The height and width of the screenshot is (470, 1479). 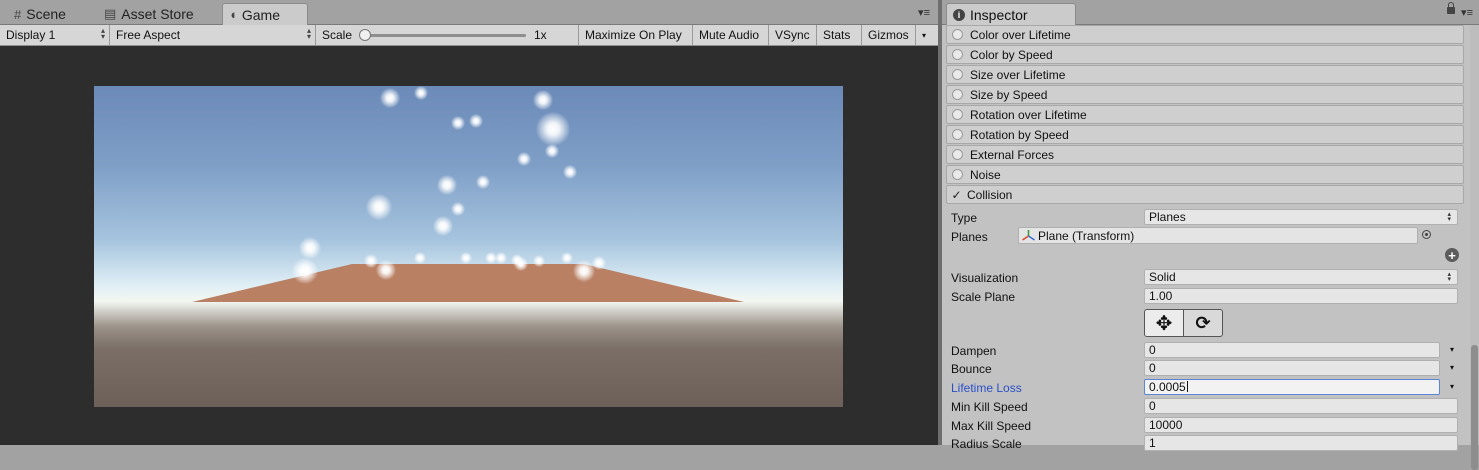 What do you see at coordinates (974, 351) in the screenshot?
I see `dampen-label: Dampen` at bounding box center [974, 351].